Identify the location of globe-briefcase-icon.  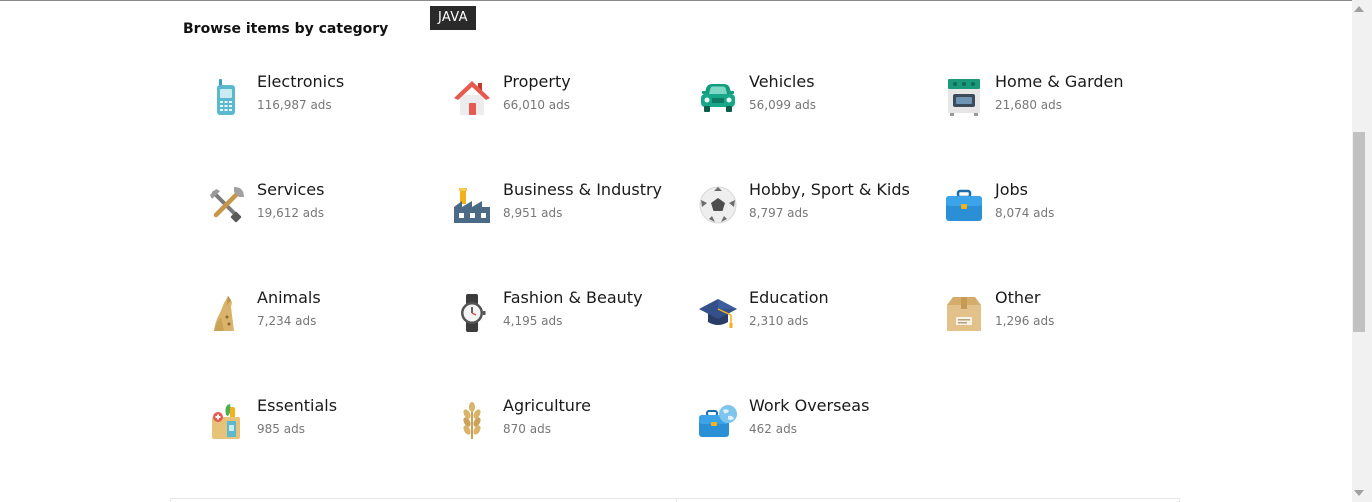
(718, 421).